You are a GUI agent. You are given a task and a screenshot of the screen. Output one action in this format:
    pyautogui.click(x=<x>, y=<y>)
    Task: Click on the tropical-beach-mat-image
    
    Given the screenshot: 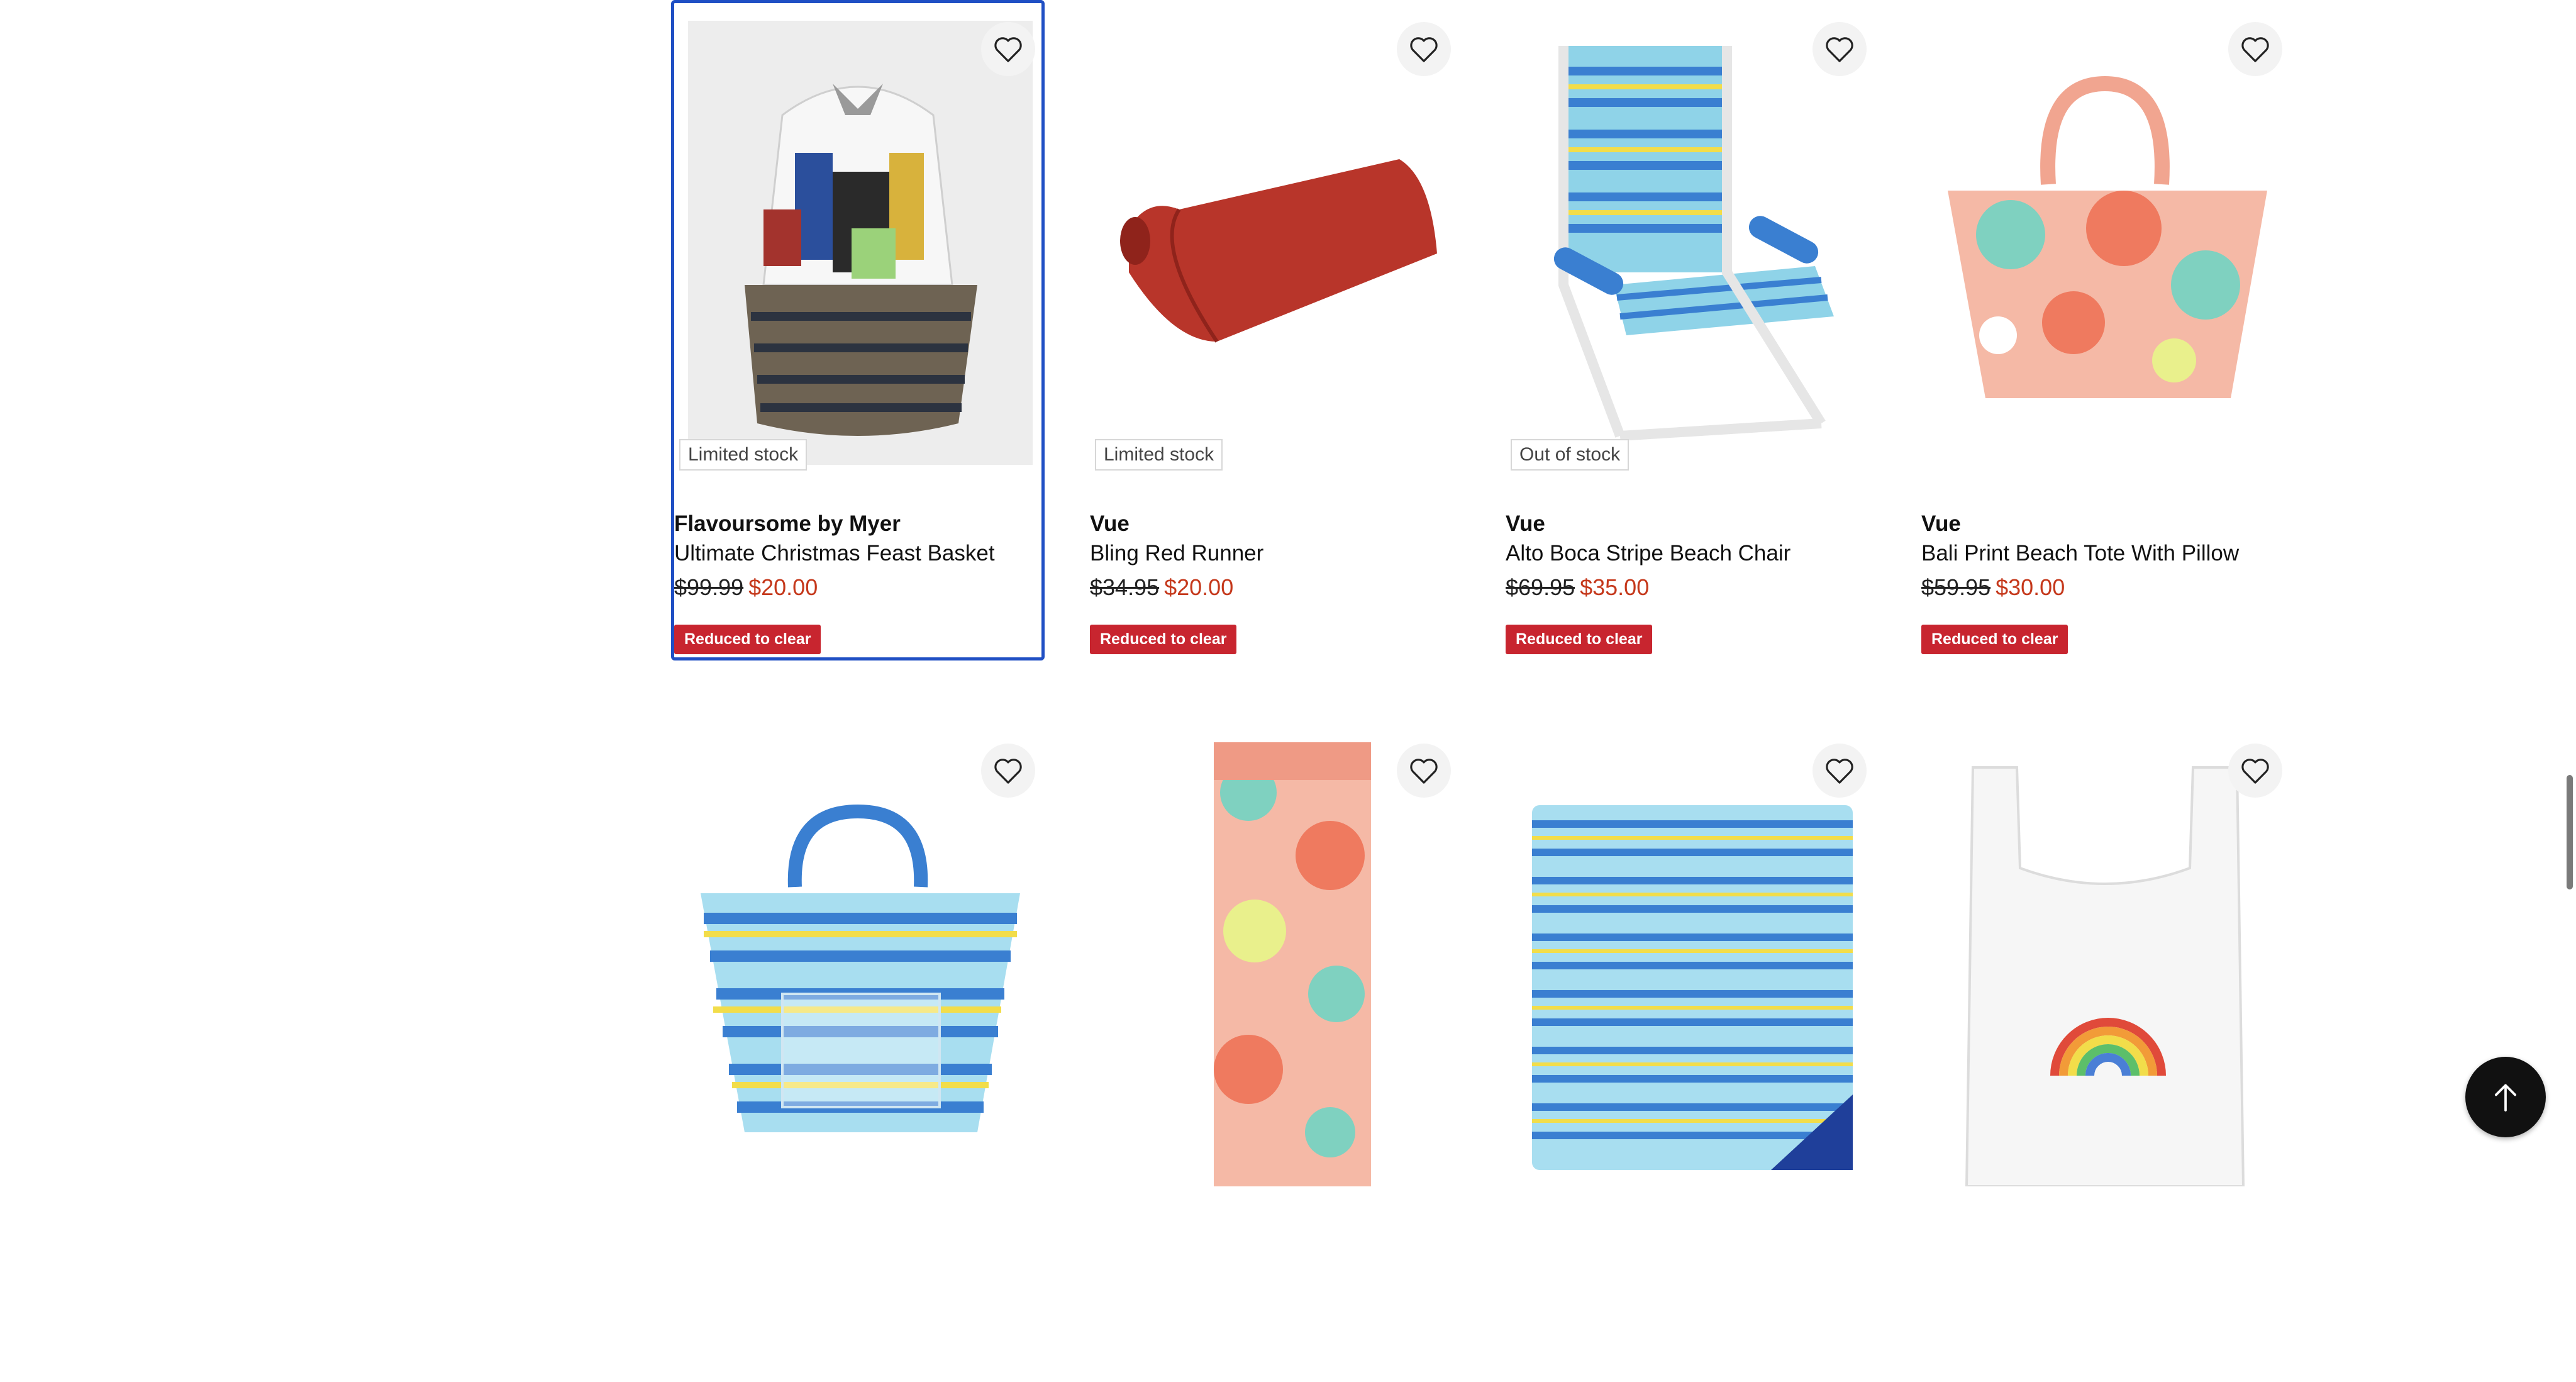 What is the action you would take?
    pyautogui.click(x=1276, y=964)
    